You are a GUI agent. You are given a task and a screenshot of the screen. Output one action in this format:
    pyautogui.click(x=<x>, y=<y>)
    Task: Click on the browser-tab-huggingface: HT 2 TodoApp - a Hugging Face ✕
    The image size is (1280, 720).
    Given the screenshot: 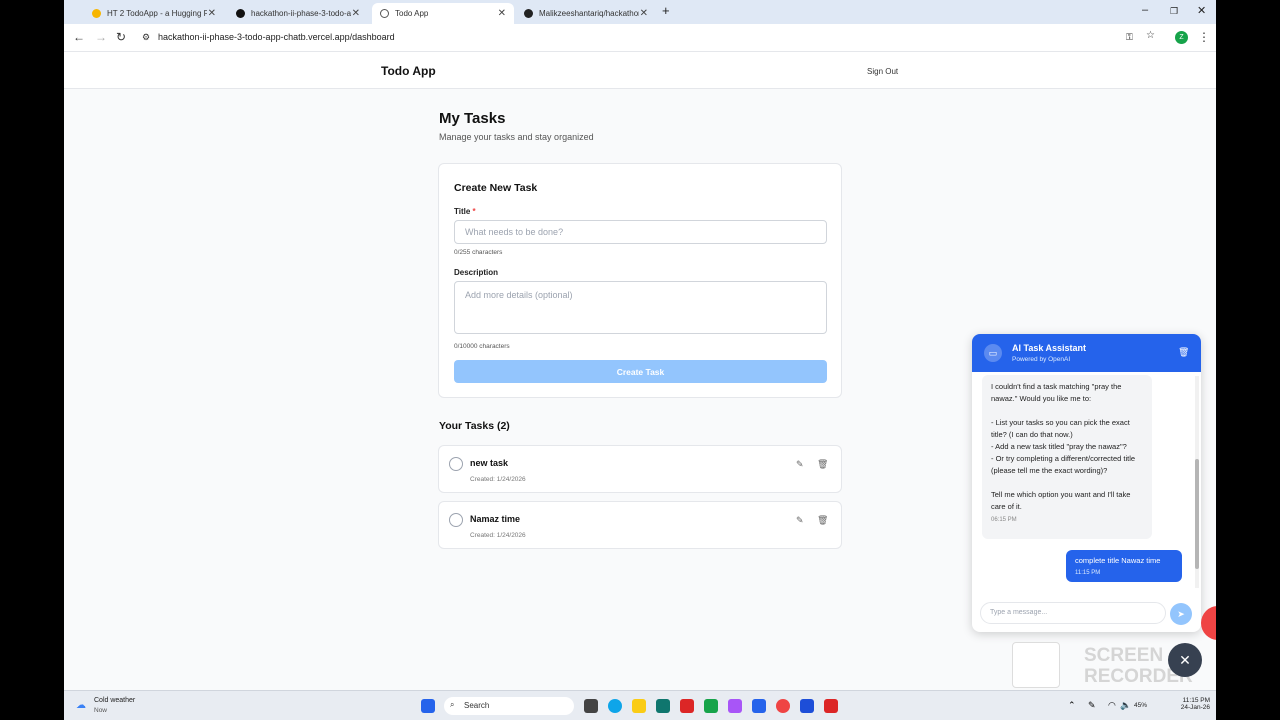 What is the action you would take?
    pyautogui.click(x=154, y=13)
    